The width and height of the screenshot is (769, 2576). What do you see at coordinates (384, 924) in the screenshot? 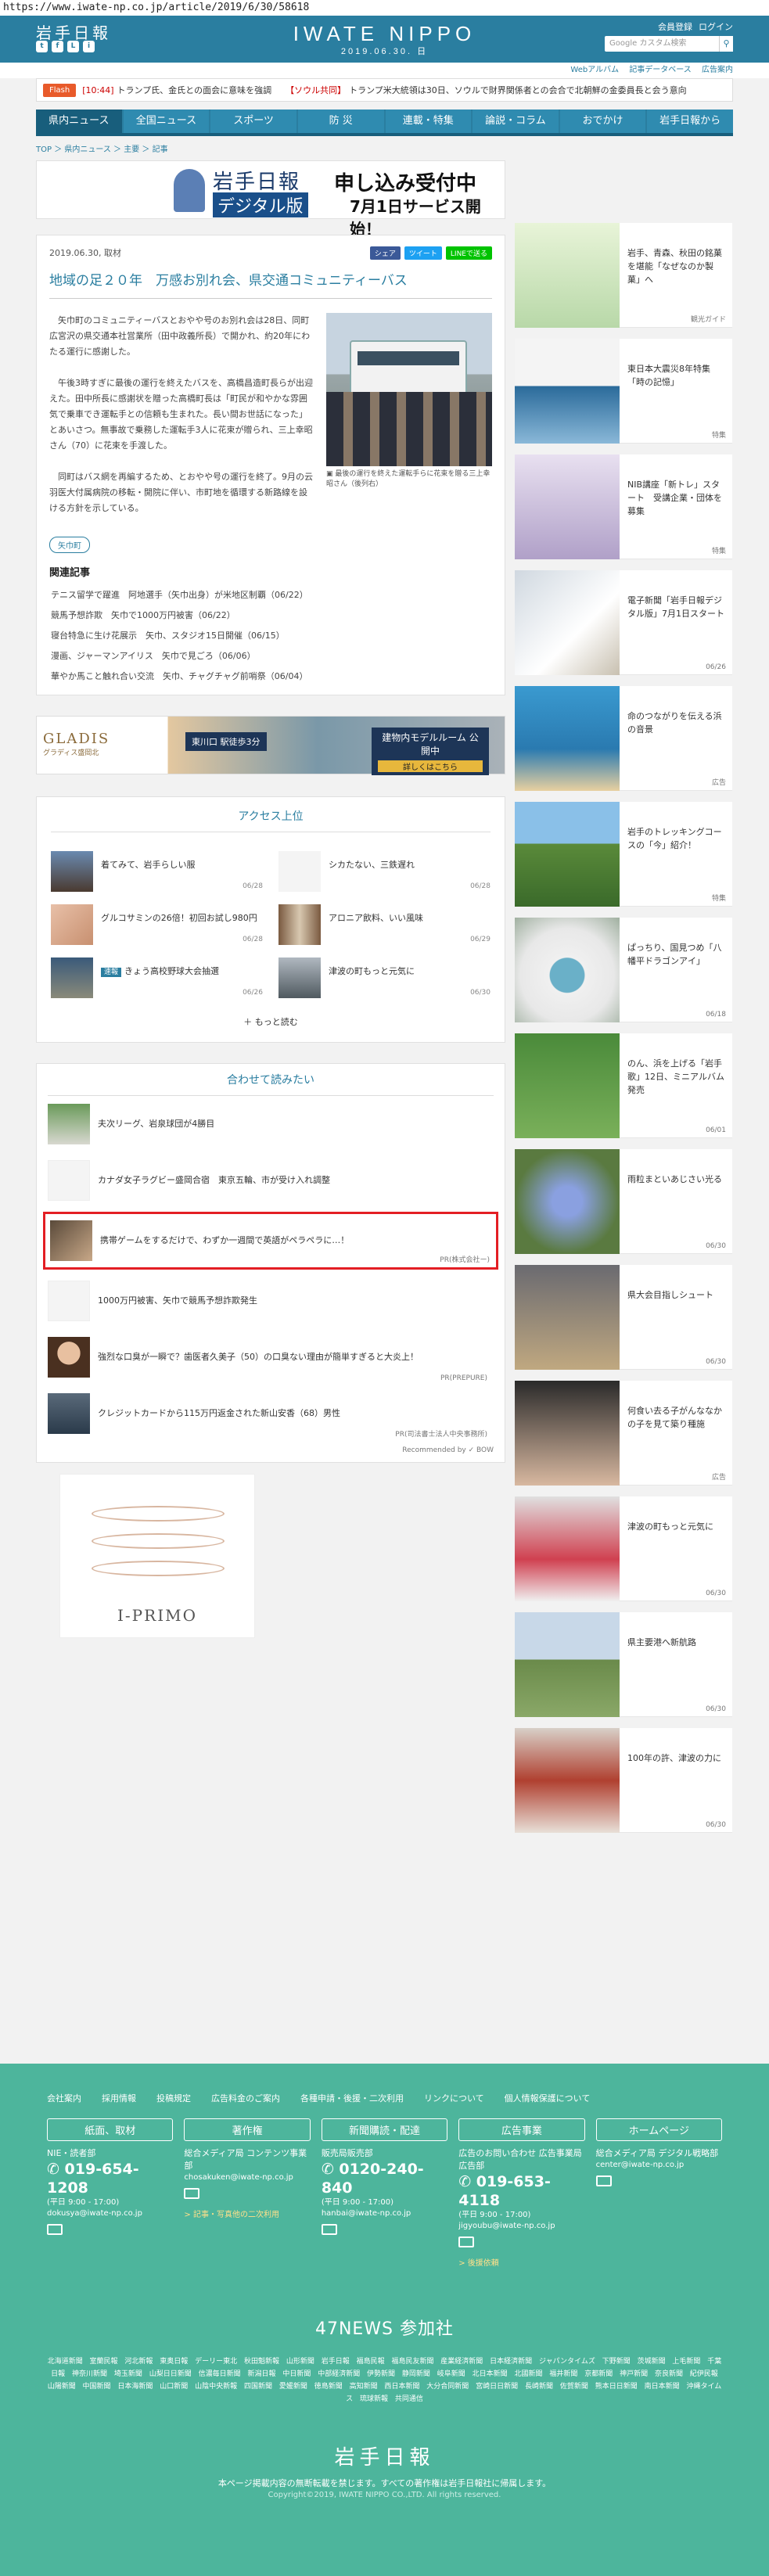
I see `ranking-item: アロニア飲料、いい風味 06/29` at bounding box center [384, 924].